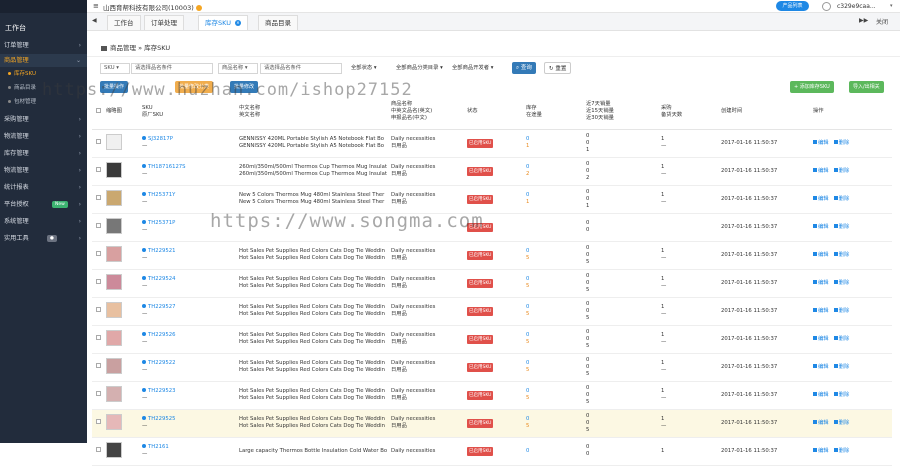 The image size is (900, 466). What do you see at coordinates (190, 251) in the screenshot?
I see `sku-link: TH229521` at bounding box center [190, 251].